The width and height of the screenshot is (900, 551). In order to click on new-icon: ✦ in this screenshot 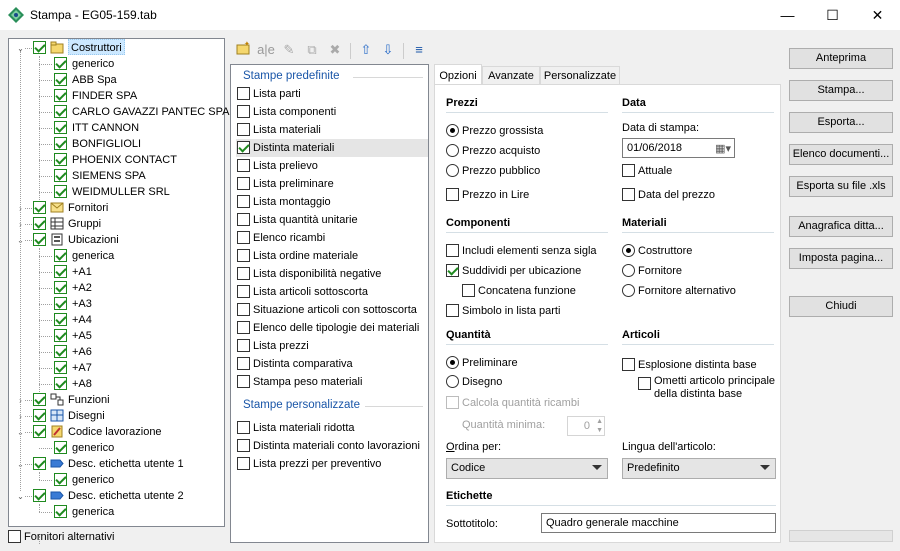, I will do `click(243, 50)`.